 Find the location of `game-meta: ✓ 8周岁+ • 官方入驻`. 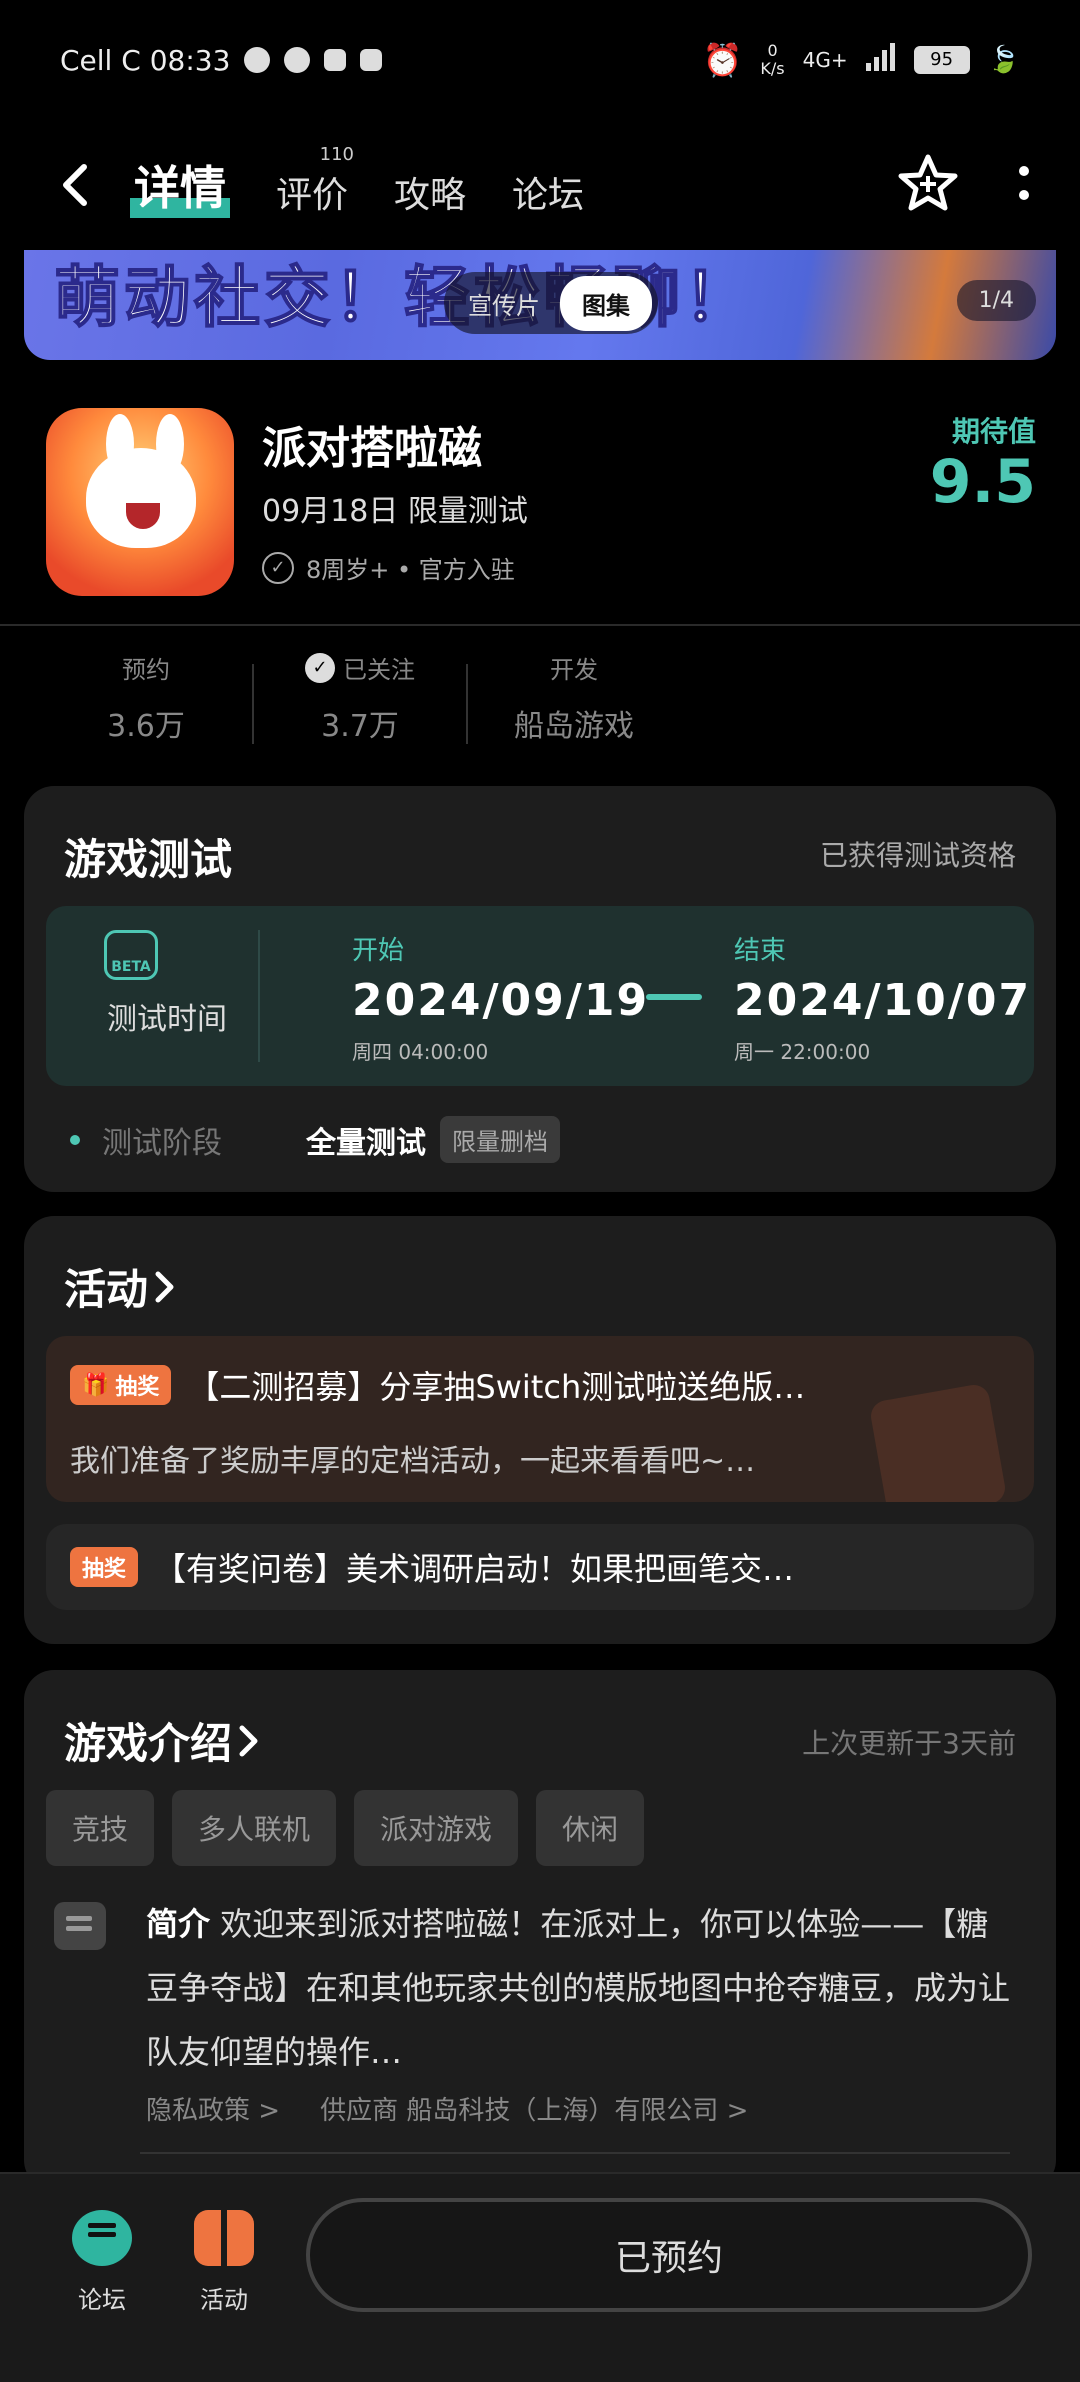

game-meta: ✓ 8周岁+ • 官方入驻 is located at coordinates (388, 567).